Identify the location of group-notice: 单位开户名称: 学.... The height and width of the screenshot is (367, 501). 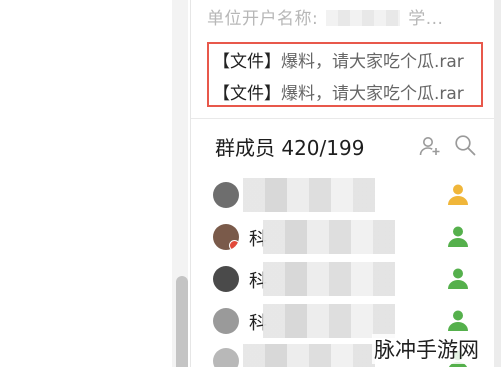
(325, 16).